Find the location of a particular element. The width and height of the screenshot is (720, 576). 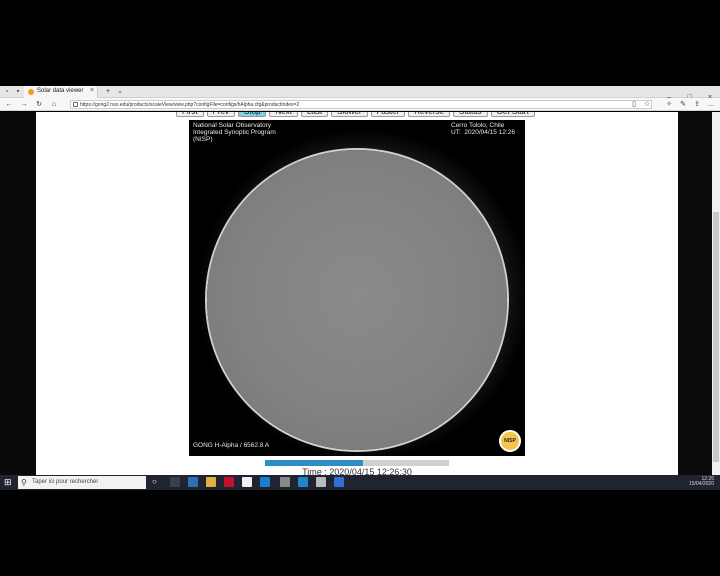

lock-icon is located at coordinates (75, 104).